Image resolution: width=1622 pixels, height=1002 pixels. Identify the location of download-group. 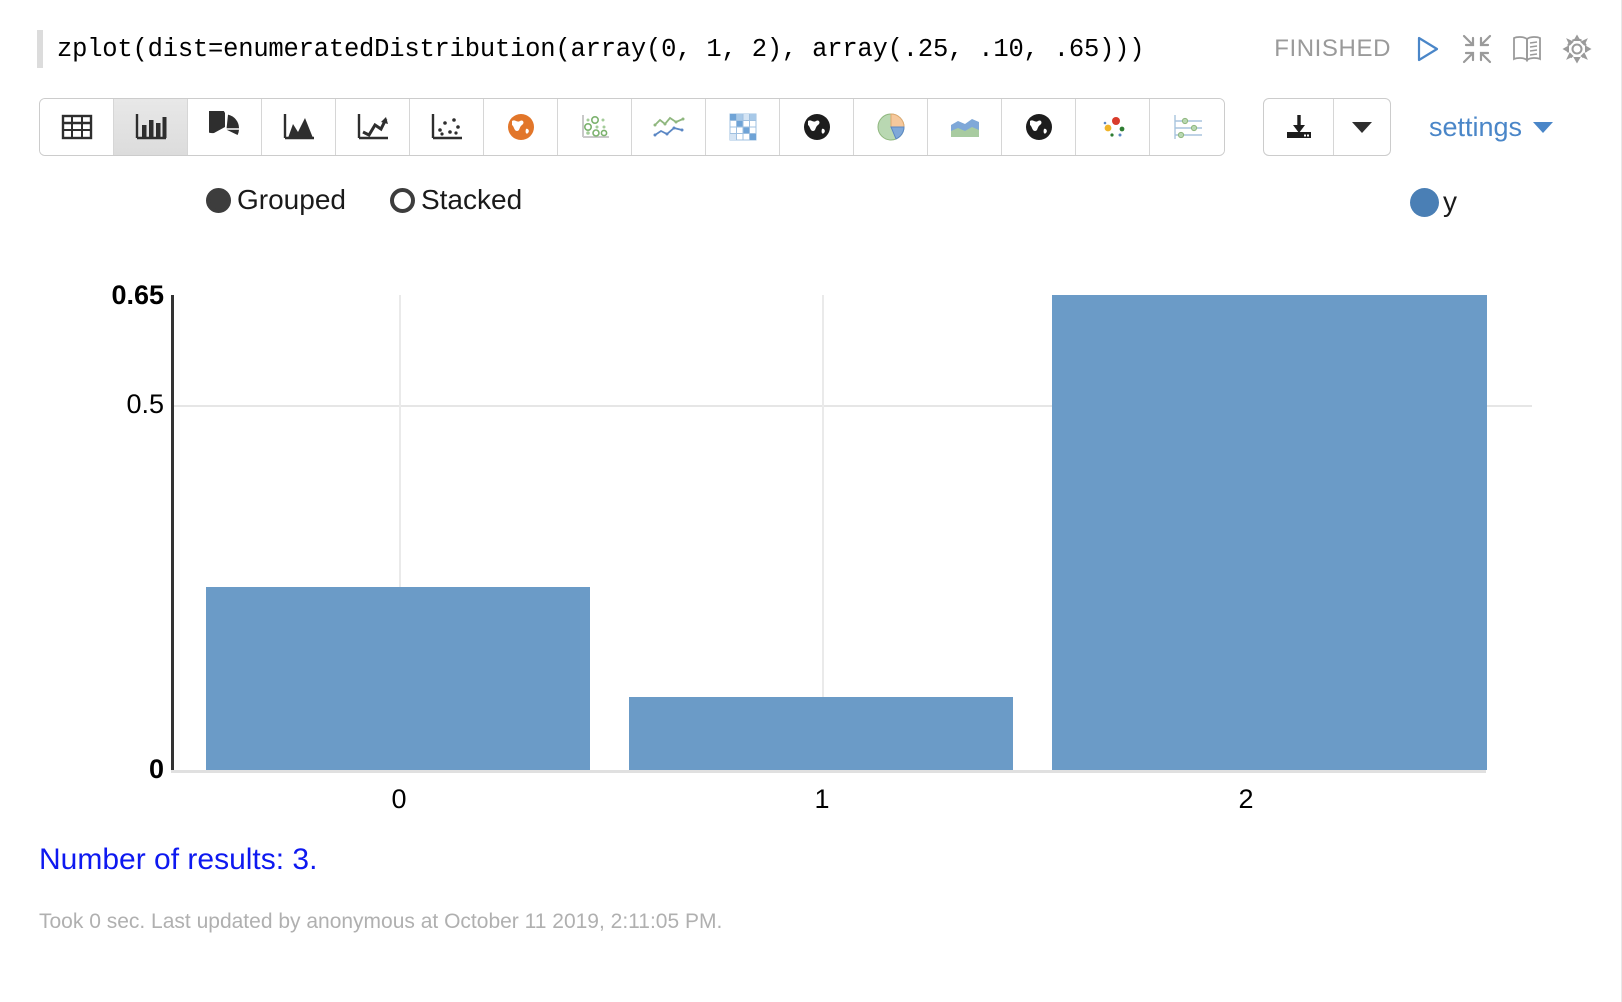
(1327, 127).